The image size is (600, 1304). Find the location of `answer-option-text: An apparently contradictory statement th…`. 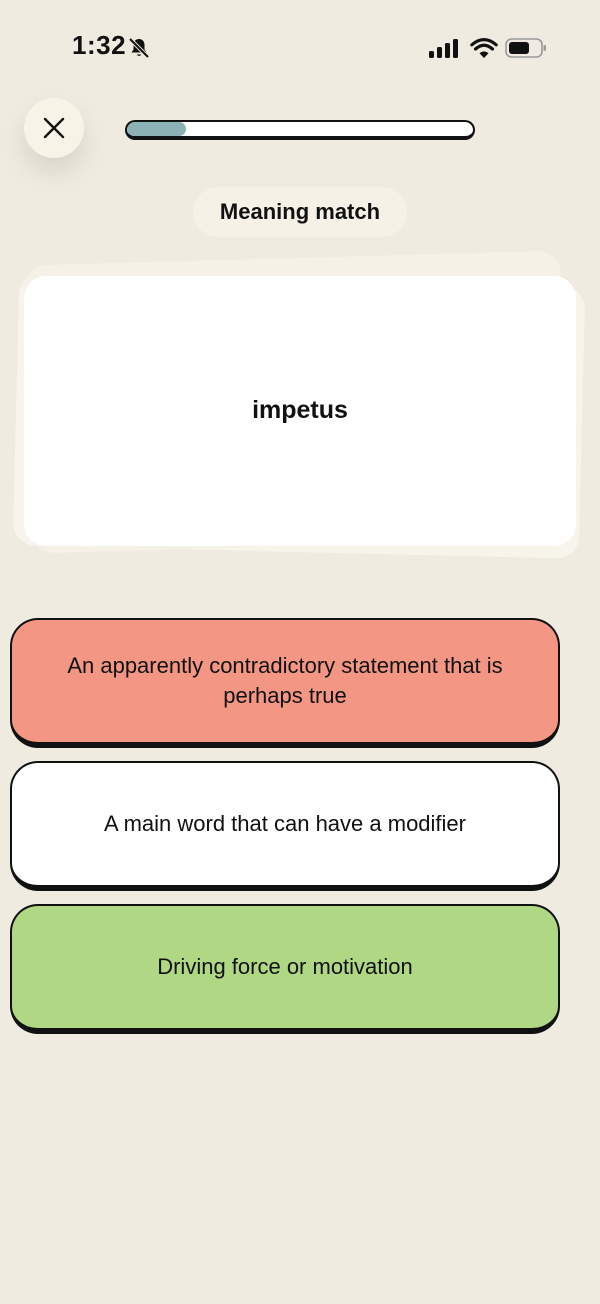

answer-option-text: An apparently contradictory statement th… is located at coordinates (285, 680).